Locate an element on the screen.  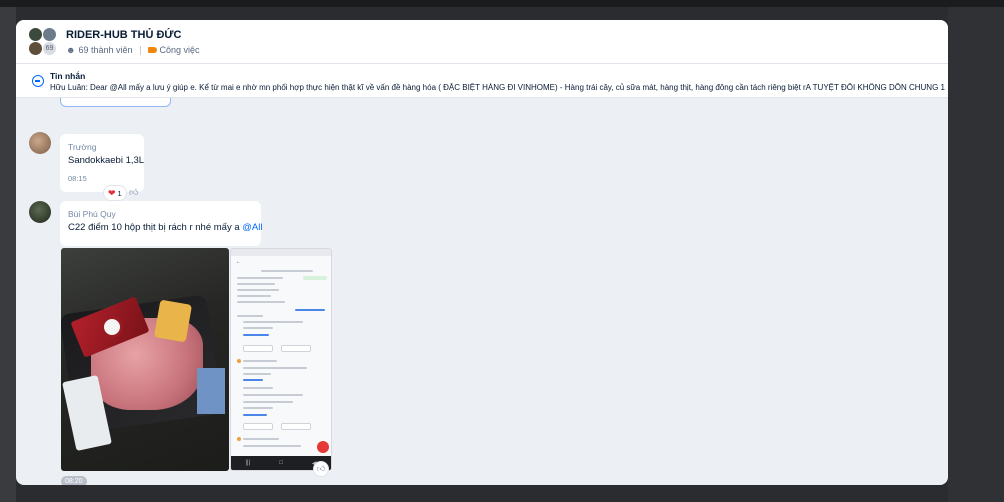
reaction-badge: ❤ 1 is located at coordinates (115, 193).